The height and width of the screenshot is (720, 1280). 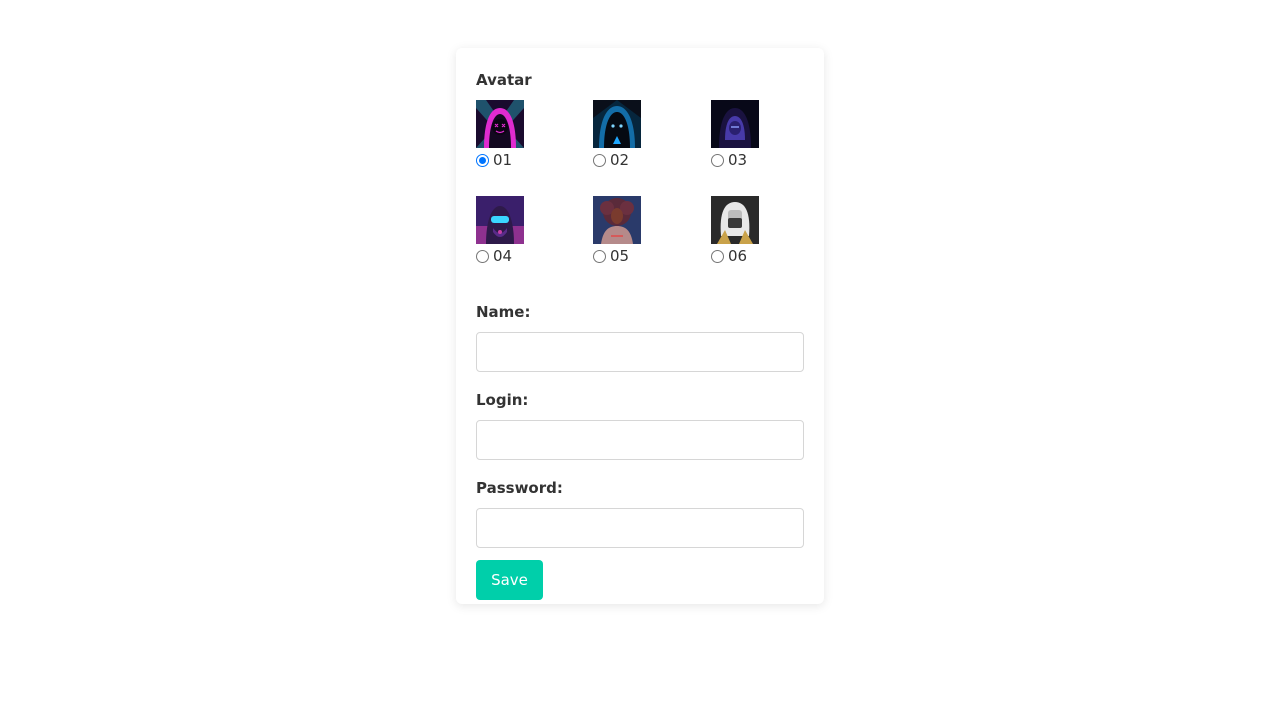 I want to click on avatar-option-03: 03, so click(x=757, y=148).